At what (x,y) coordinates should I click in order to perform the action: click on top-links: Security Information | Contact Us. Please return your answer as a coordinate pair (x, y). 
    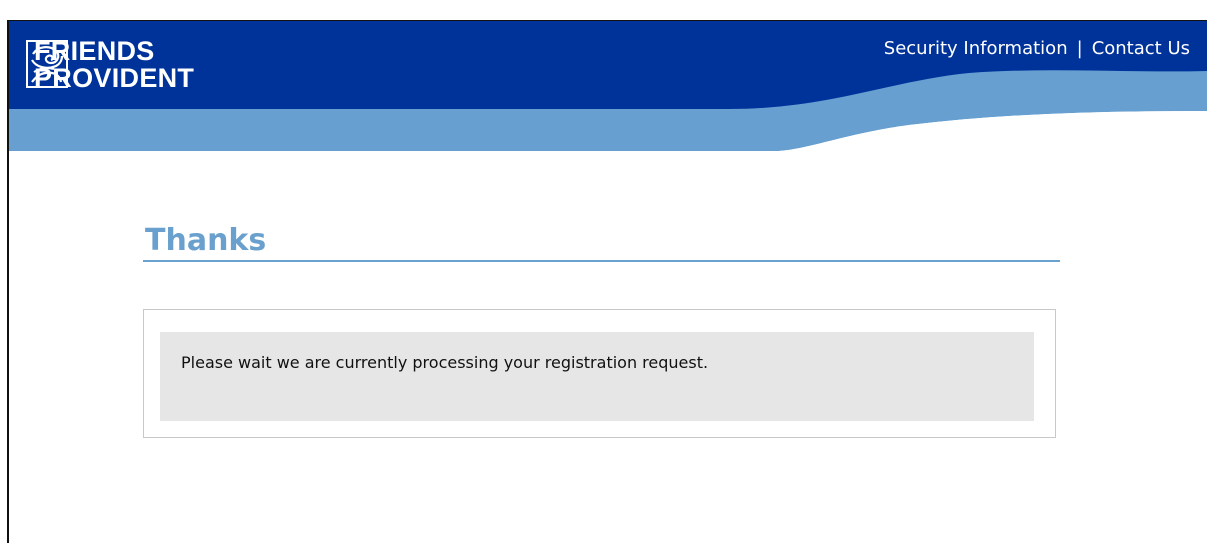
    Looking at the image, I should click on (1037, 48).